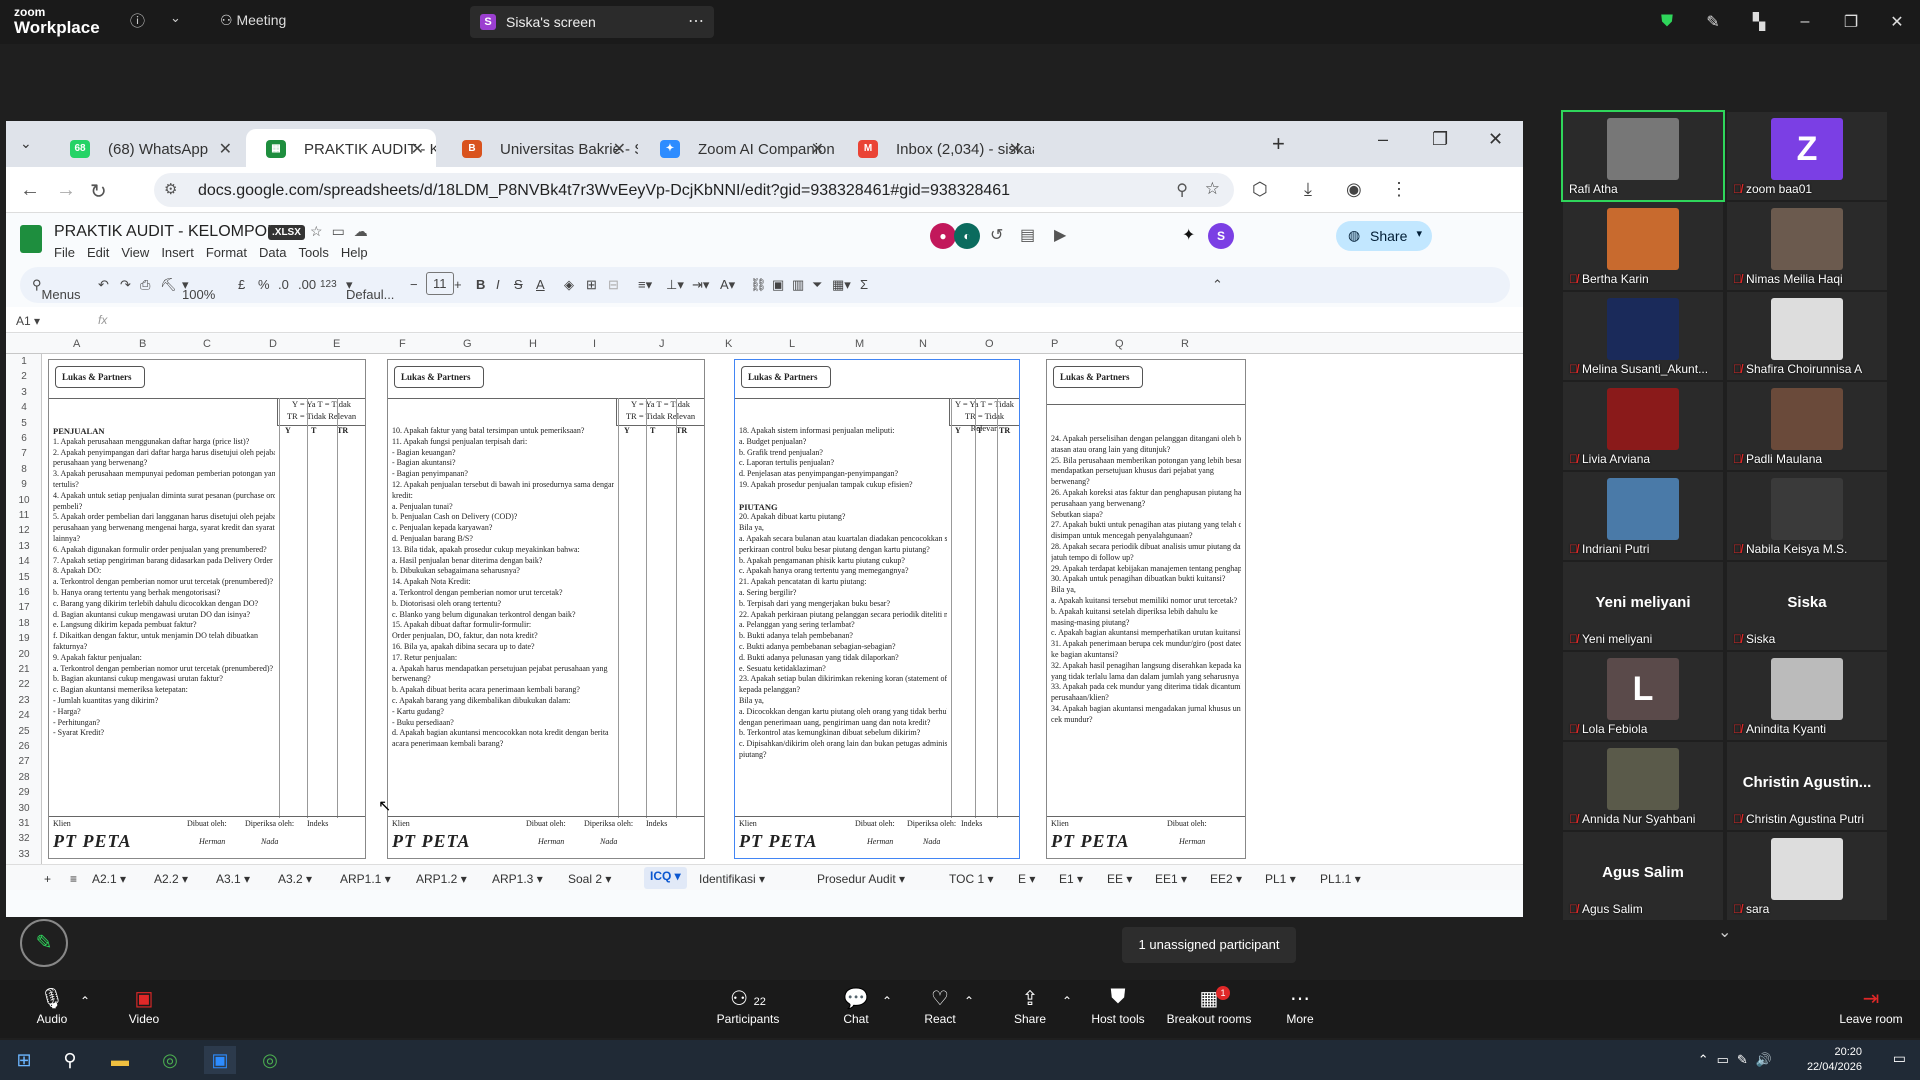 The width and height of the screenshot is (1920, 1080). I want to click on back-icon: ←, so click(30, 190).